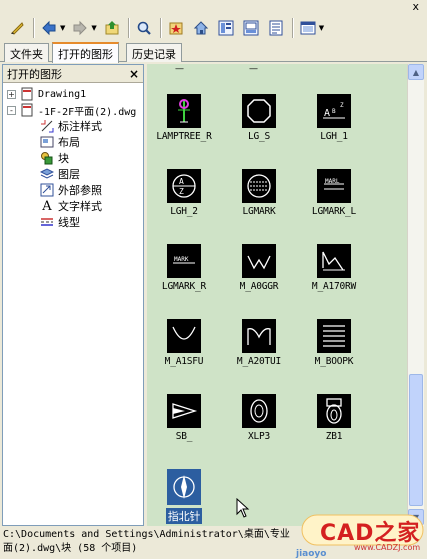 The image size is (427, 559). Describe the element at coordinates (243, 508) in the screenshot. I see `mouse-cursor-icon` at that location.